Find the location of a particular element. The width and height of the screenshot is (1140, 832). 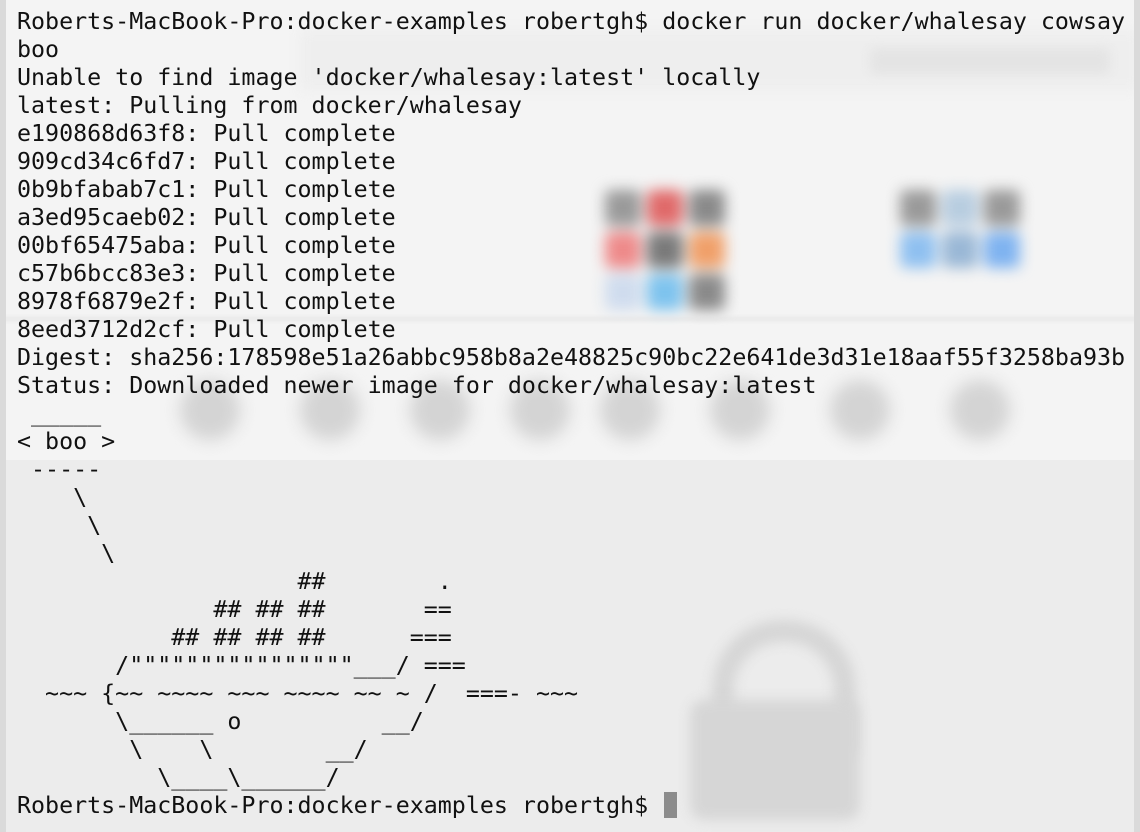

terminal-line: a3ed95caeb02: Pull complete is located at coordinates (206, 217).